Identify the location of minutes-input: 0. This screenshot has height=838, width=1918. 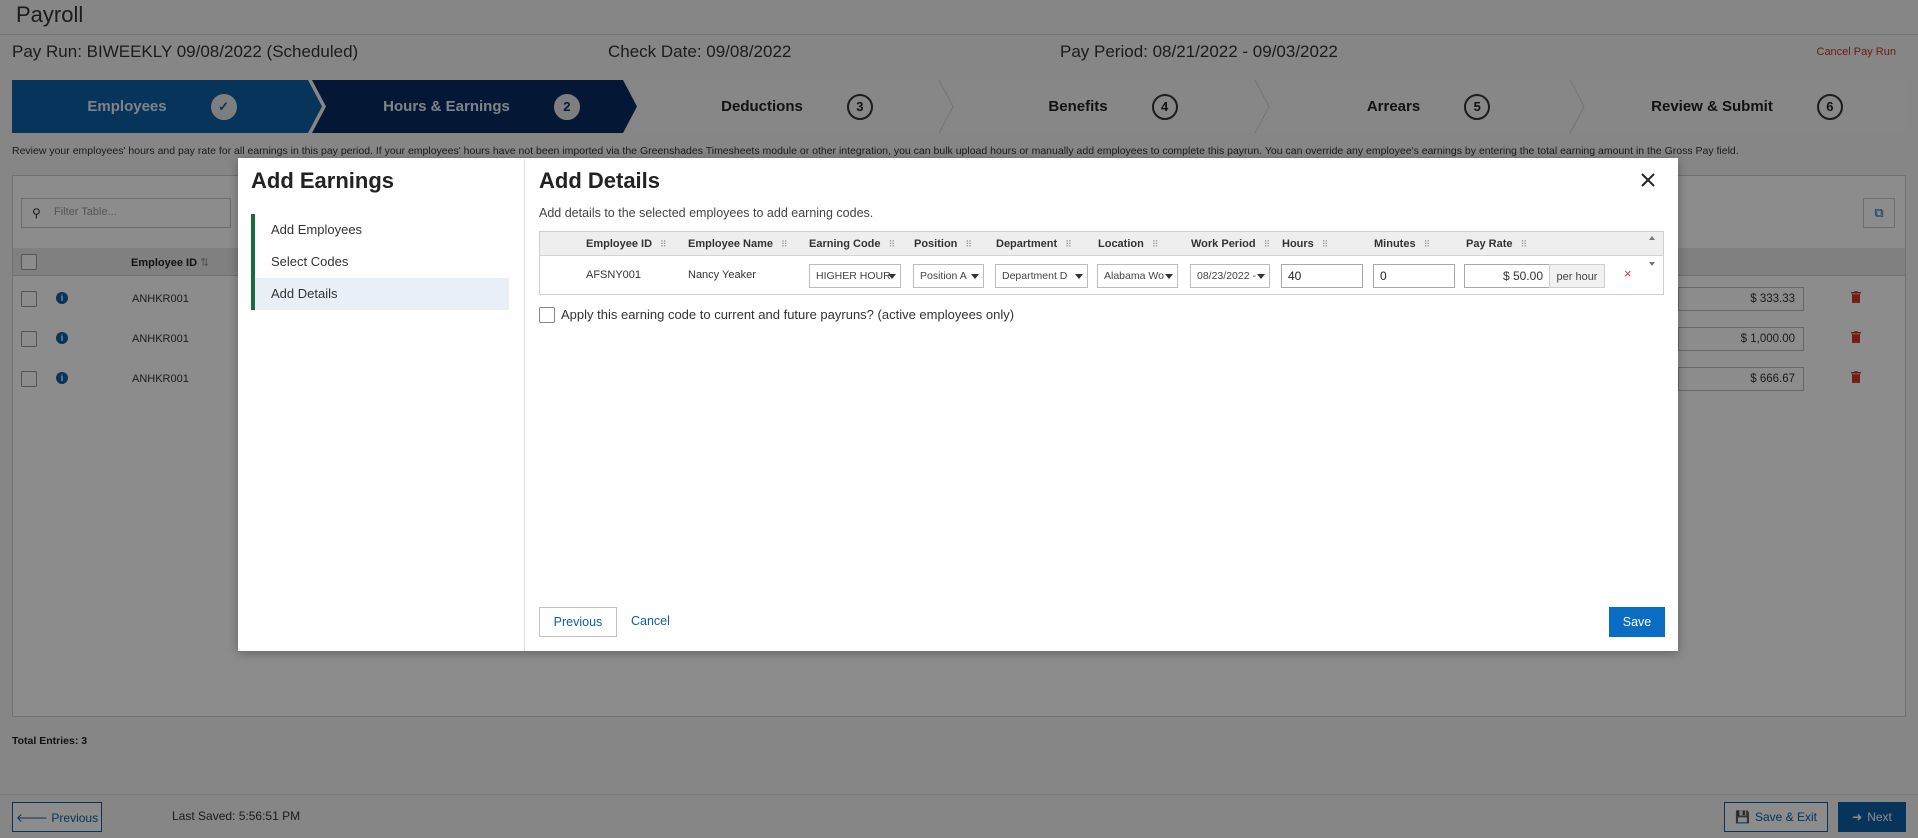
(1414, 276).